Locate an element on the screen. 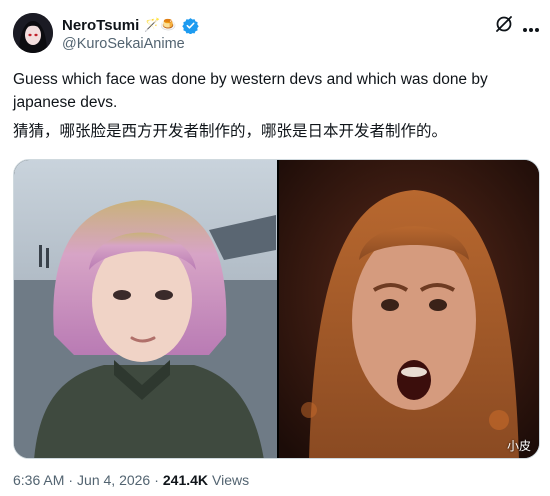 The width and height of the screenshot is (550, 496). avatar is located at coordinates (33, 33).